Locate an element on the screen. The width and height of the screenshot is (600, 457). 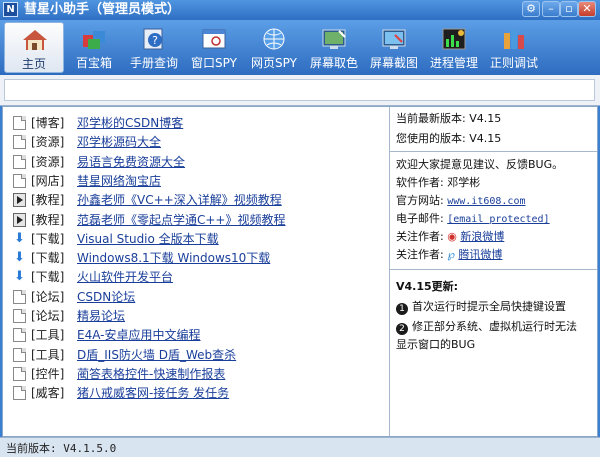
site-row: 官方网站: www.it608.com is located at coordinates (461, 201).